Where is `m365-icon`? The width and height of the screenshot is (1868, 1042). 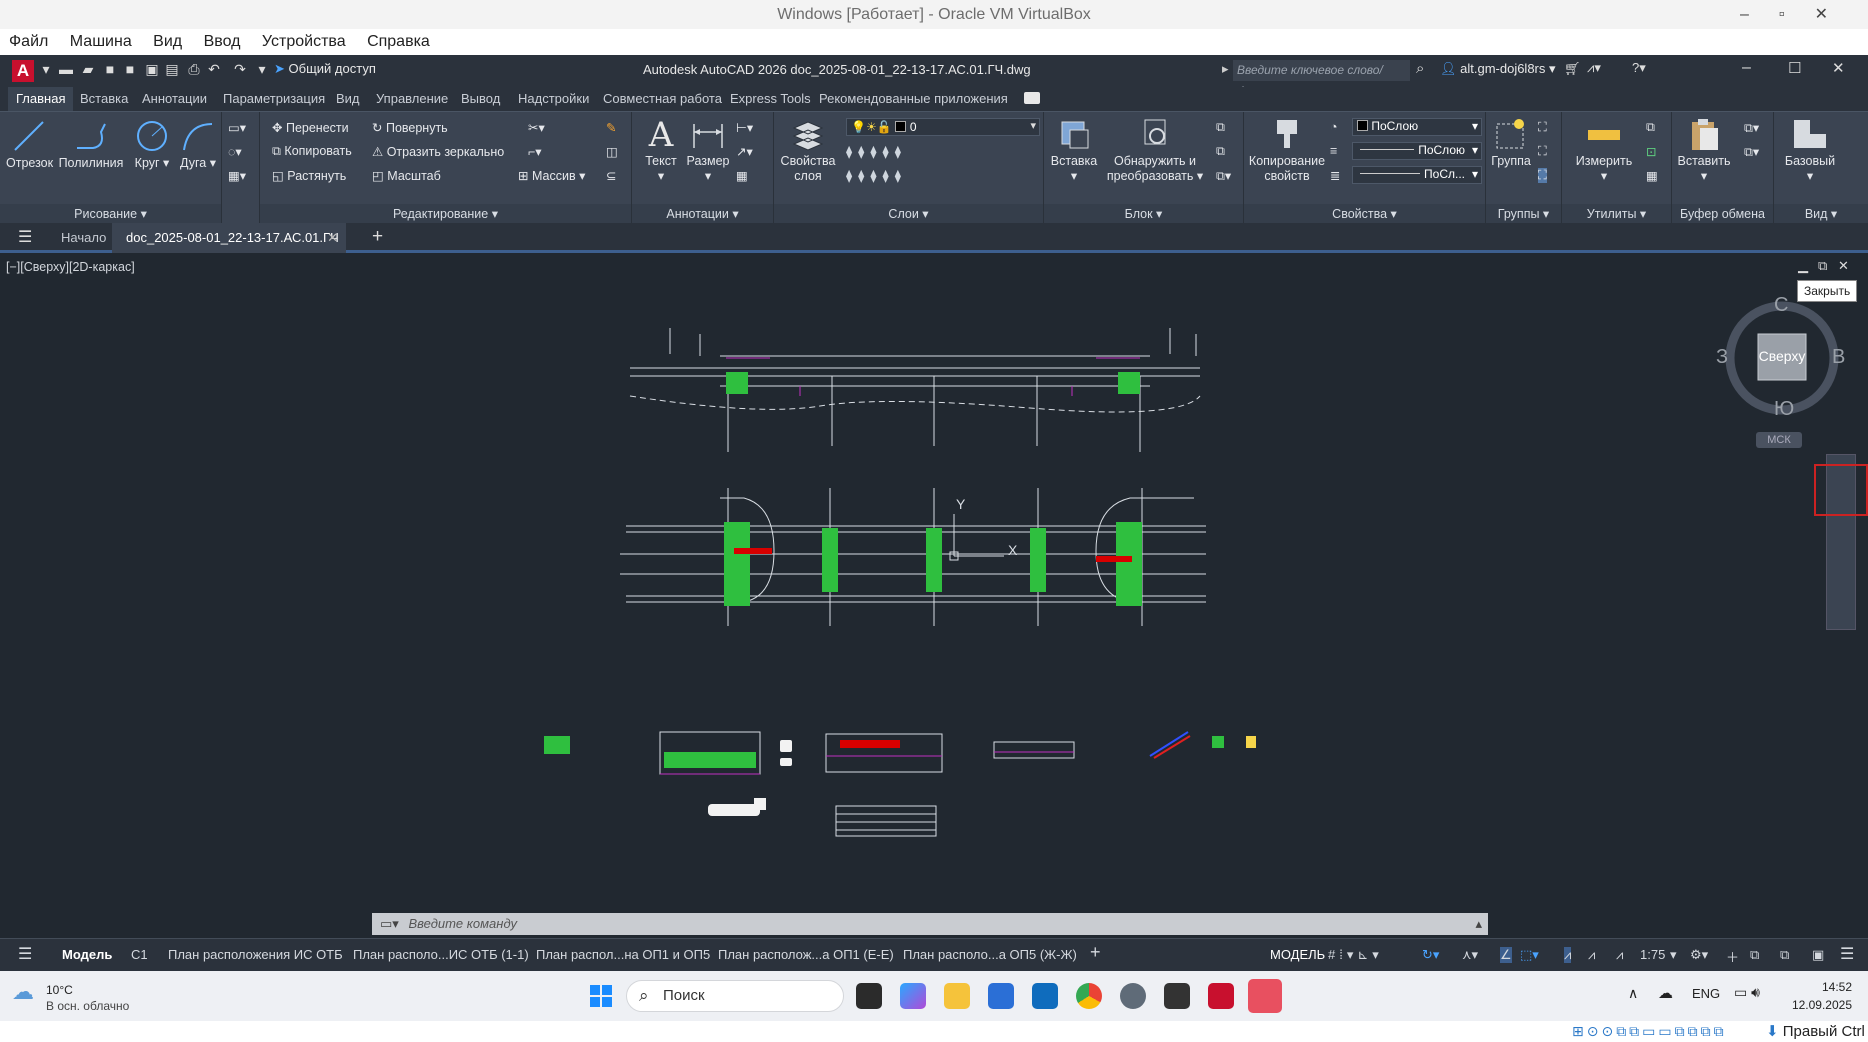
m365-icon is located at coordinates (913, 996).